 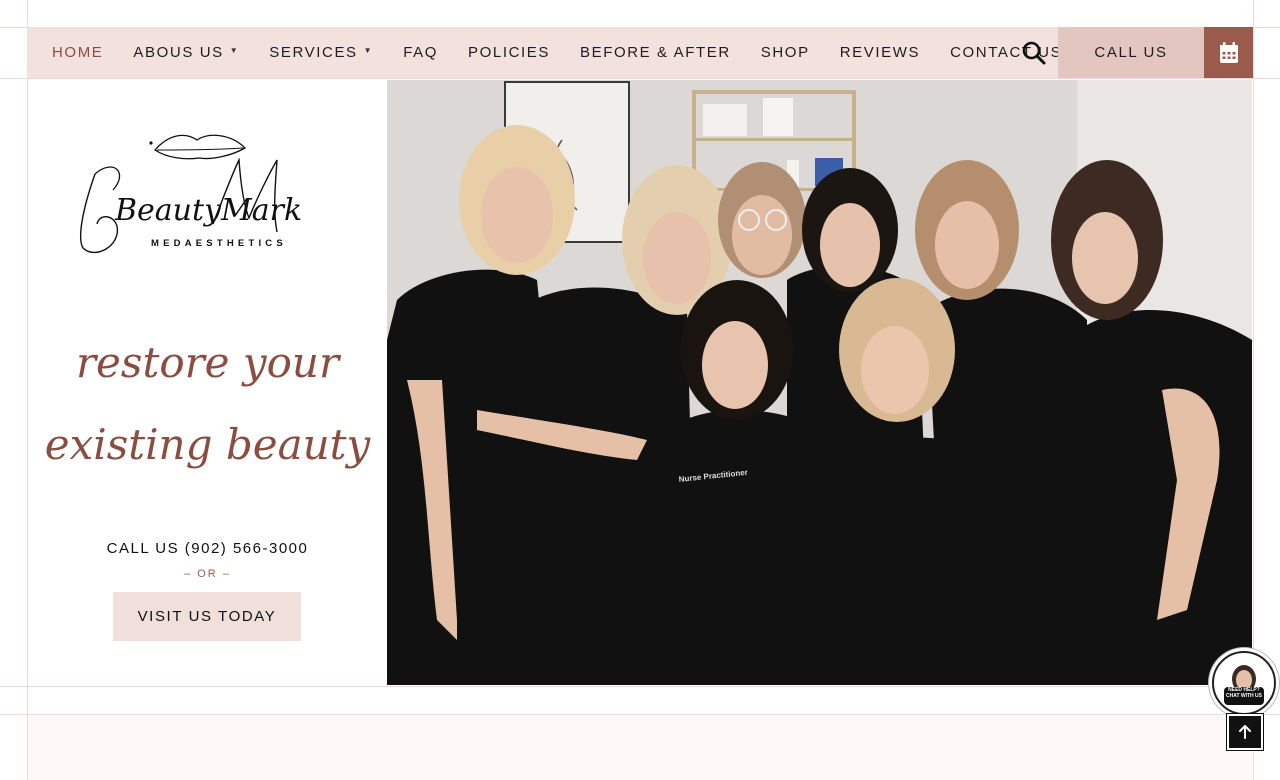 What do you see at coordinates (1243, 693) in the screenshot?
I see `chat-label: NEED HELP? CHAT WITH US` at bounding box center [1243, 693].